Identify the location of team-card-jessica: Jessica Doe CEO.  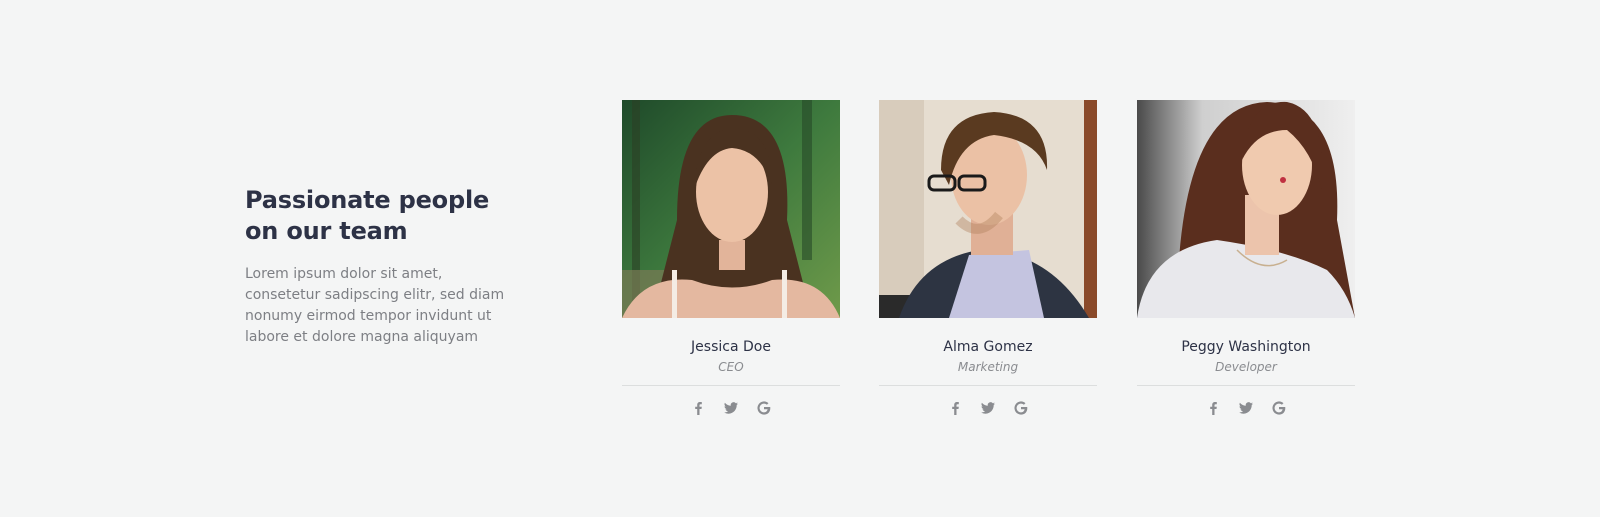
(731, 258).